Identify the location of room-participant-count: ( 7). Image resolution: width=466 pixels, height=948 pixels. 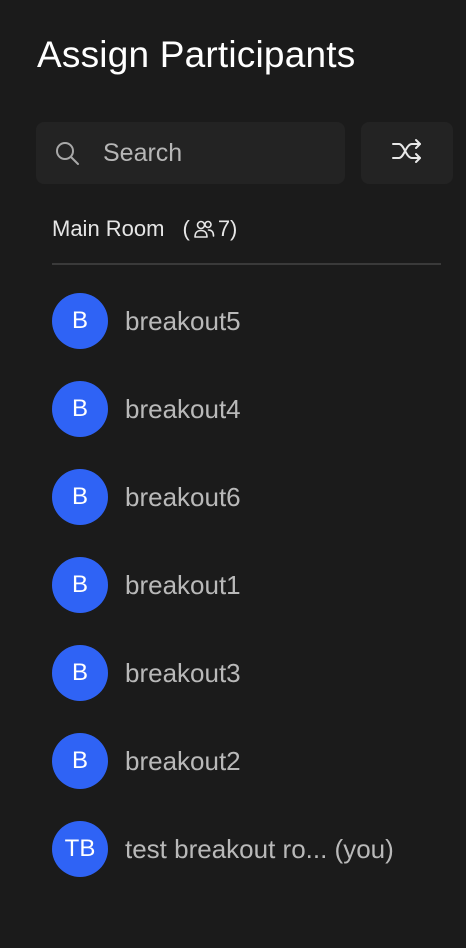
(209, 229).